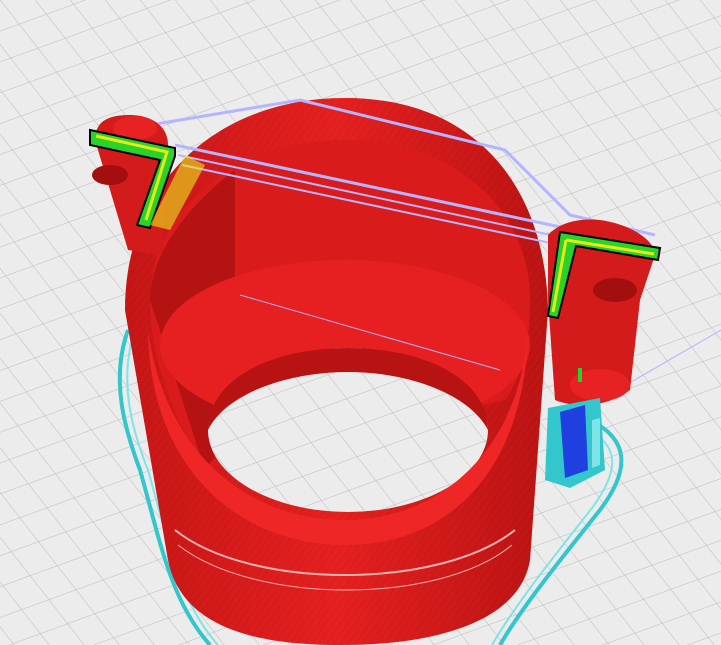 This screenshot has width=721, height=645. Describe the element at coordinates (575, 443) in the screenshot. I see `support-structure` at that location.